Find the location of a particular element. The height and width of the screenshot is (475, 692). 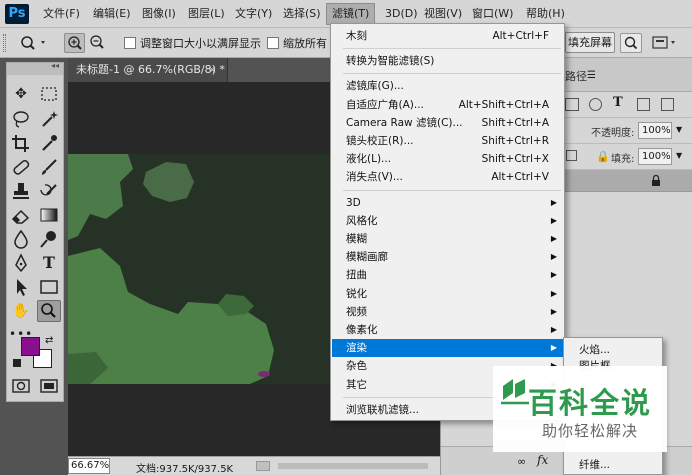

filter-menu-item: 木刻 Alt+Ctrl+F is located at coordinates (447, 36).